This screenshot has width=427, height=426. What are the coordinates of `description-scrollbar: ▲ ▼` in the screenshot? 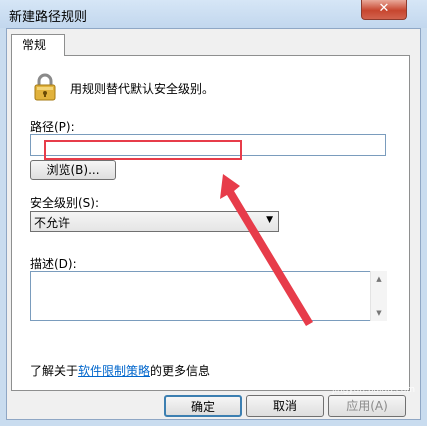 It's located at (378, 296).